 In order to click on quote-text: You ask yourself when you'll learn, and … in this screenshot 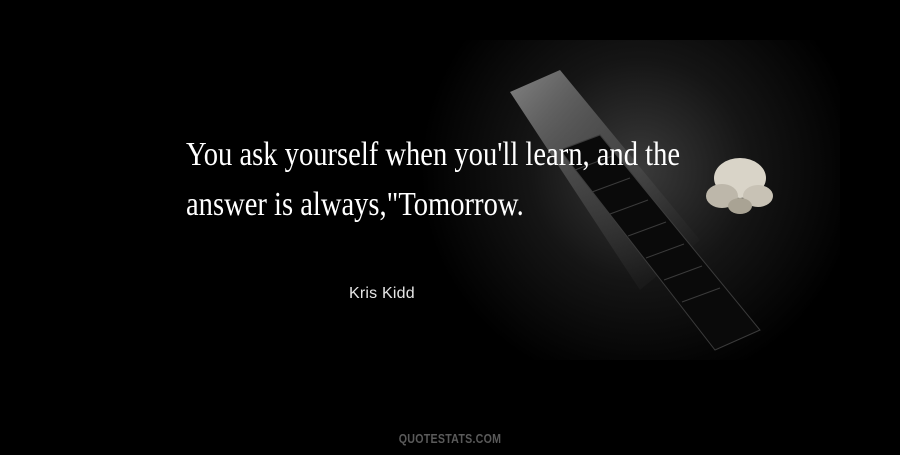, I will do `click(433, 180)`.